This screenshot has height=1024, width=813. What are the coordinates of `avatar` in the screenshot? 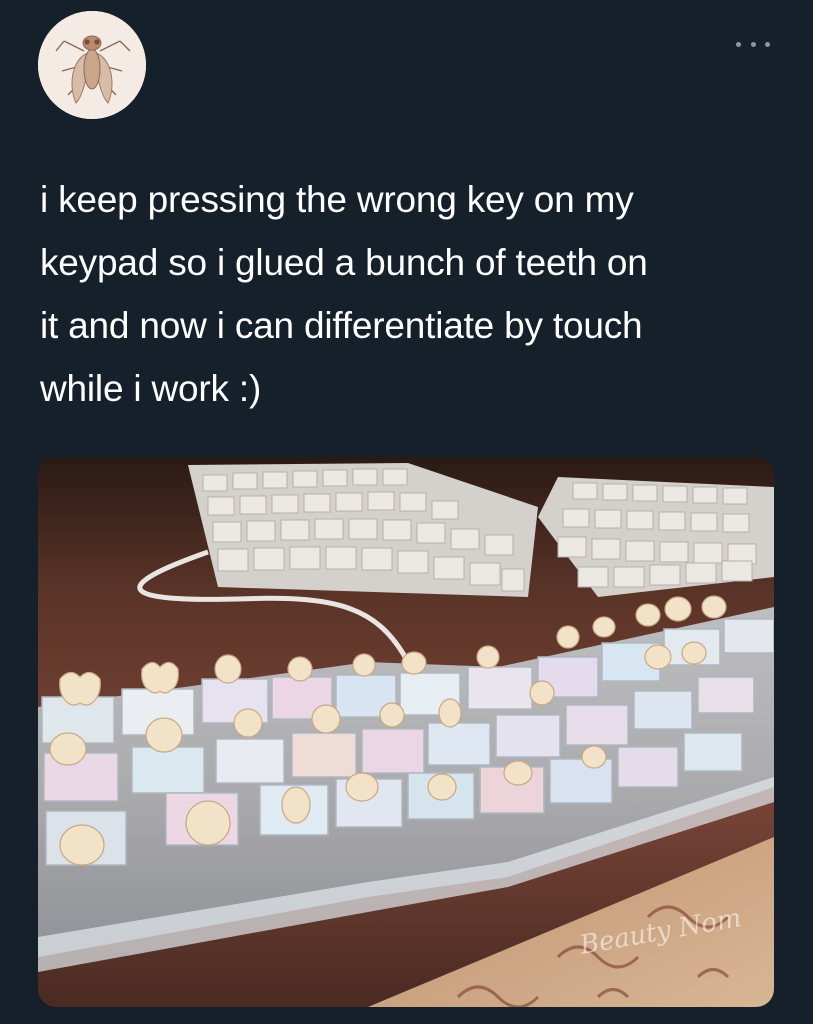 It's located at (92, 65).